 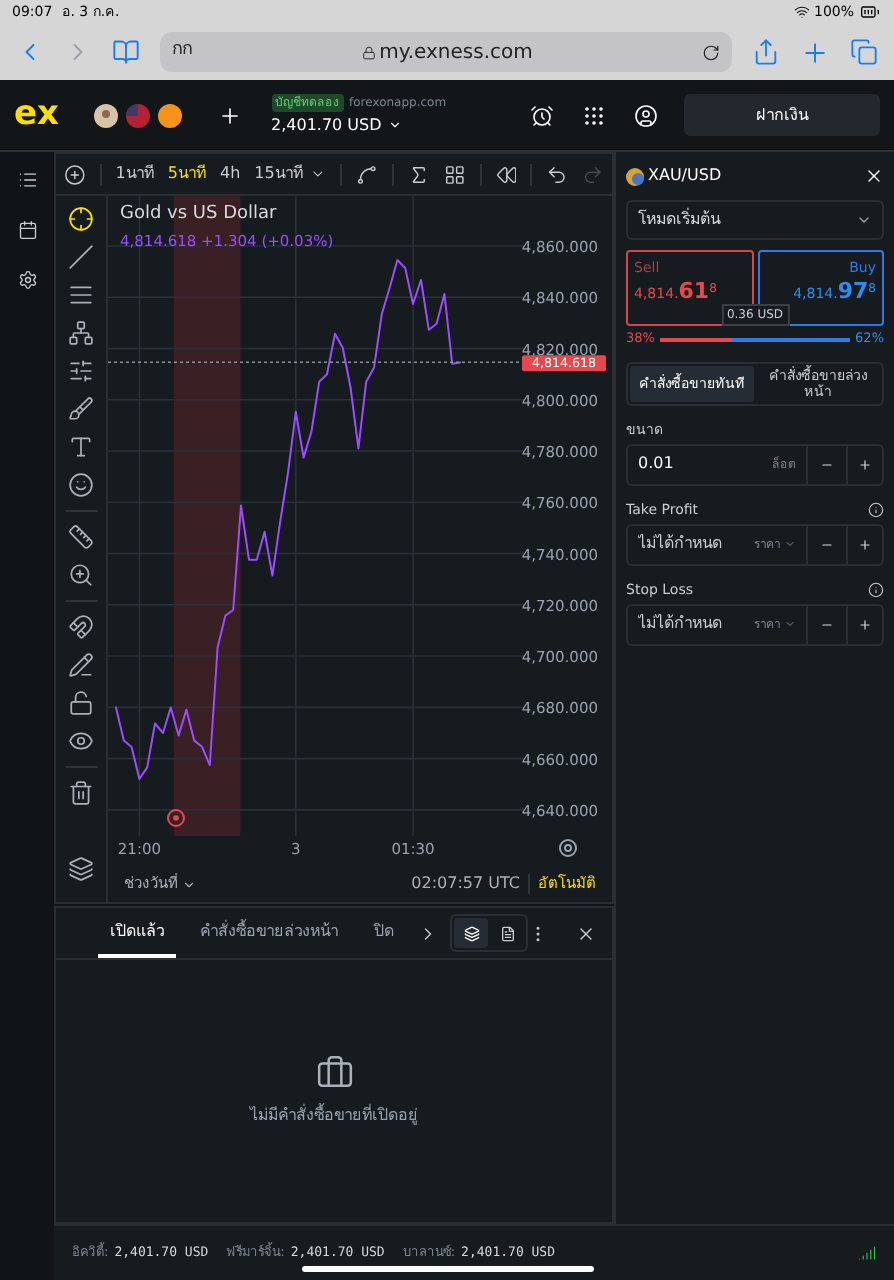 What do you see at coordinates (81, 703) in the screenshot?
I see `unlock-icon` at bounding box center [81, 703].